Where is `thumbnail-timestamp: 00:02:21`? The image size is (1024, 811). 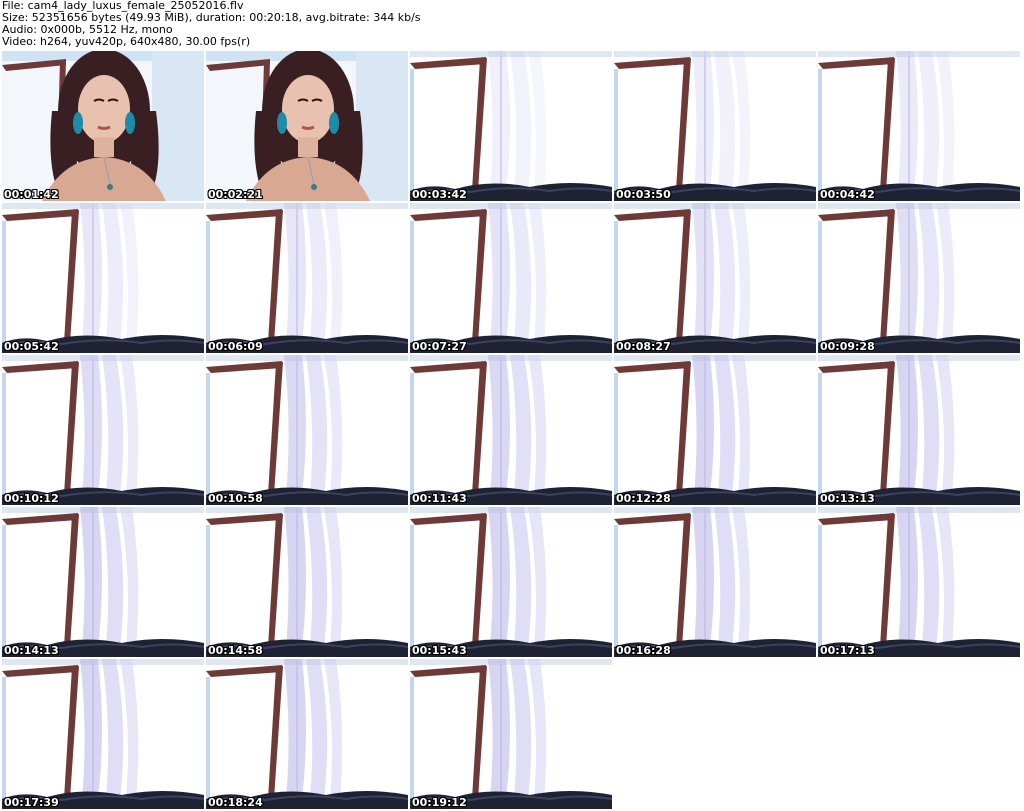 thumbnail-timestamp: 00:02:21 is located at coordinates (235, 194).